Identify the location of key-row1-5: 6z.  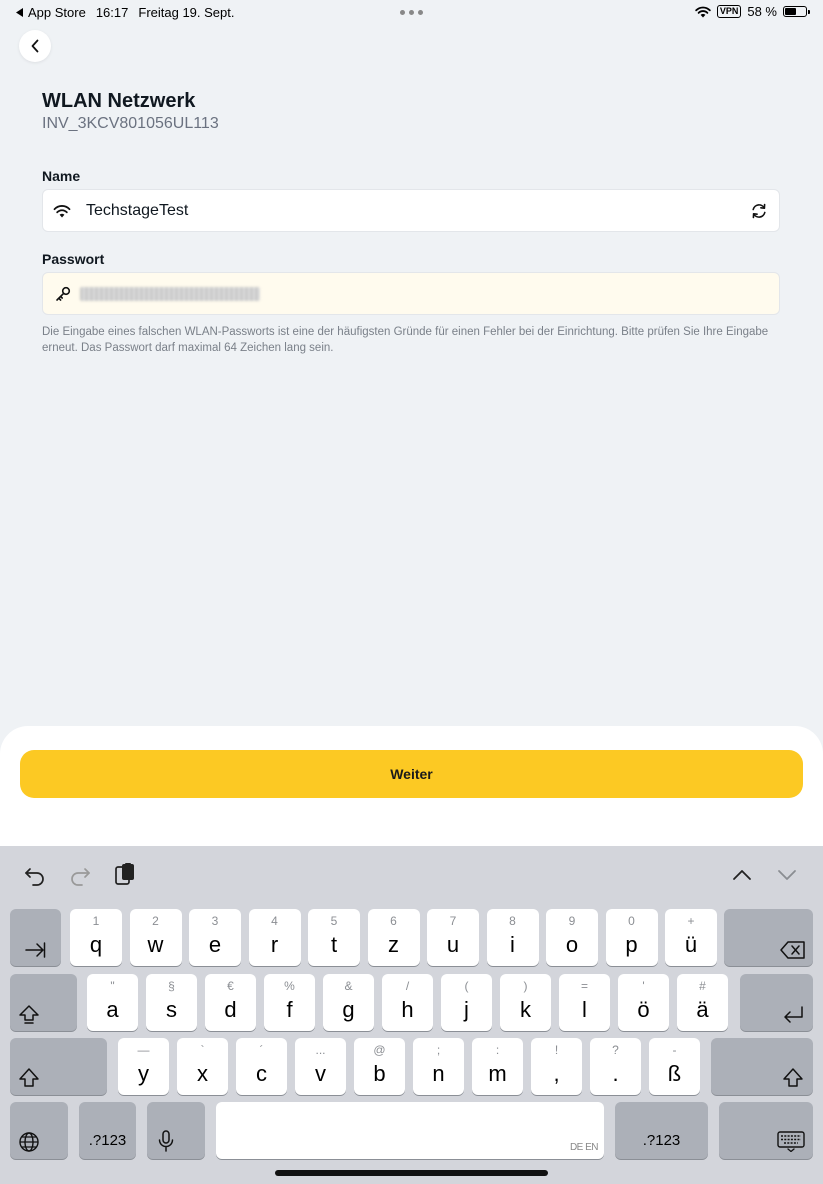
(393, 937).